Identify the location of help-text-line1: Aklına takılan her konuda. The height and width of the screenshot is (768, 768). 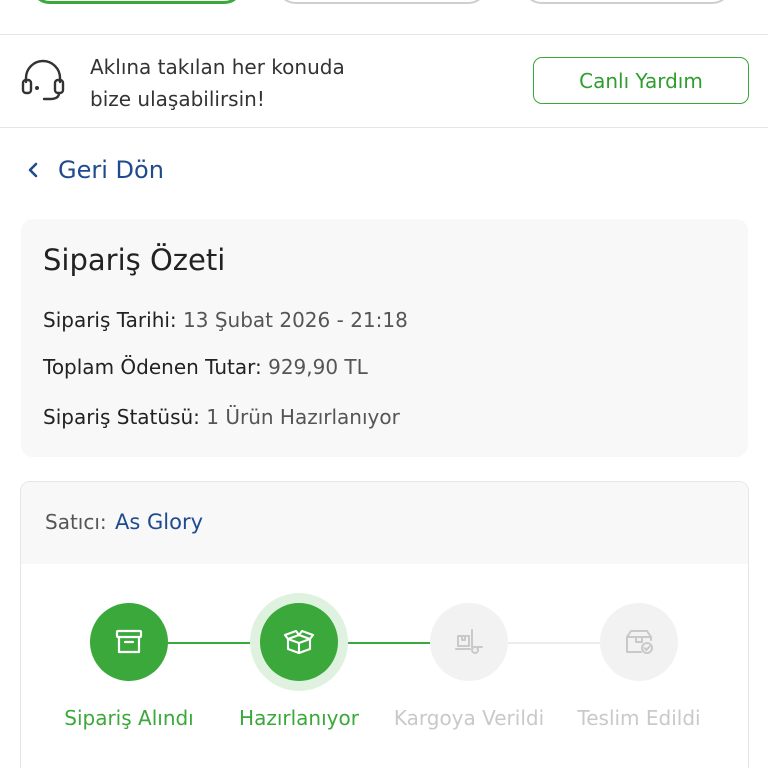
(217, 67).